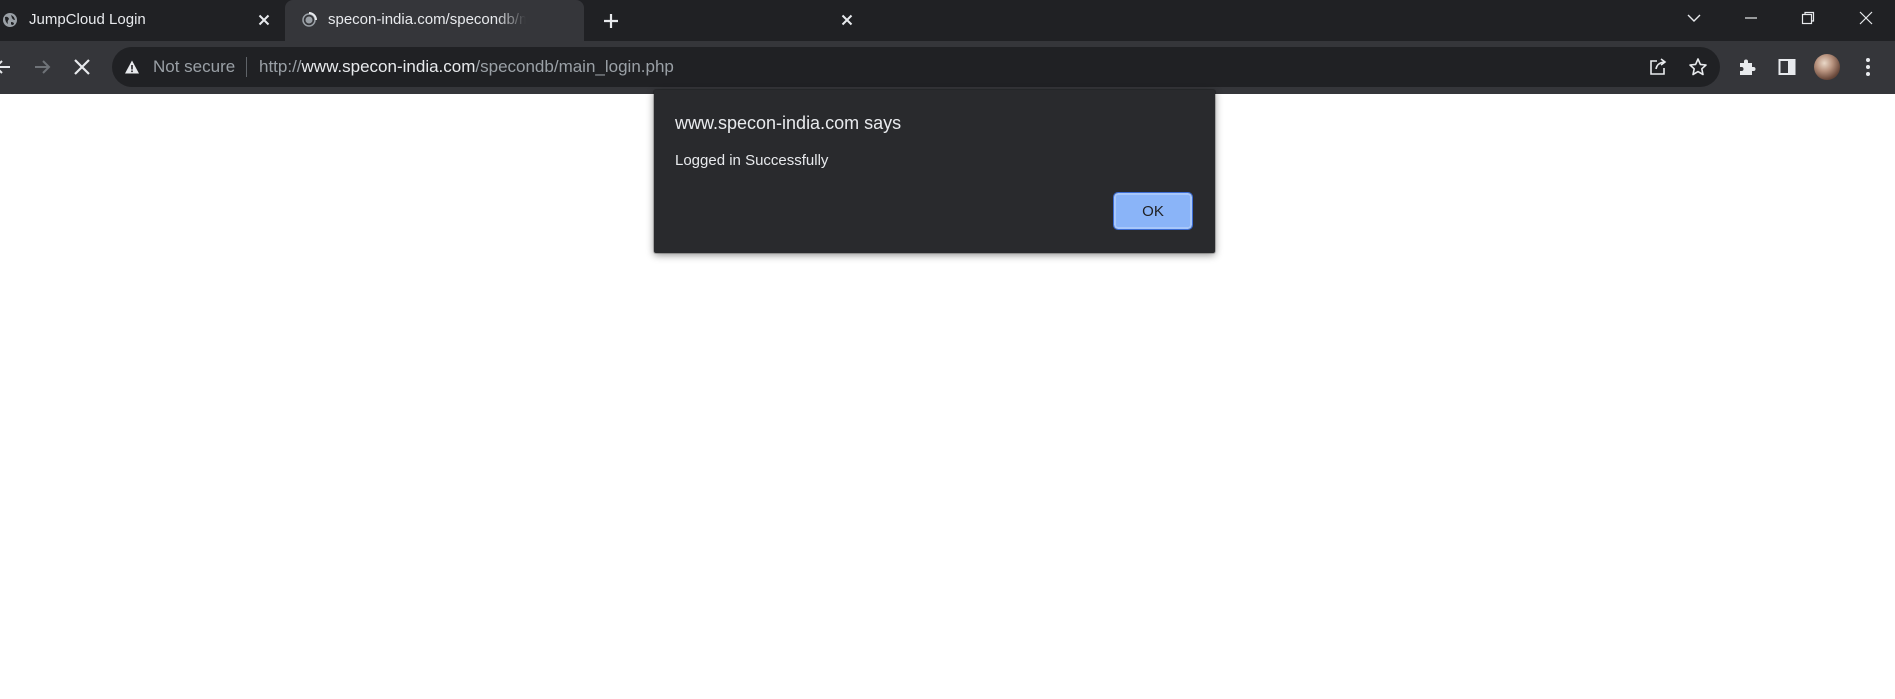 The width and height of the screenshot is (1895, 699). What do you see at coordinates (5, 67) in the screenshot?
I see `back-arrow-icon` at bounding box center [5, 67].